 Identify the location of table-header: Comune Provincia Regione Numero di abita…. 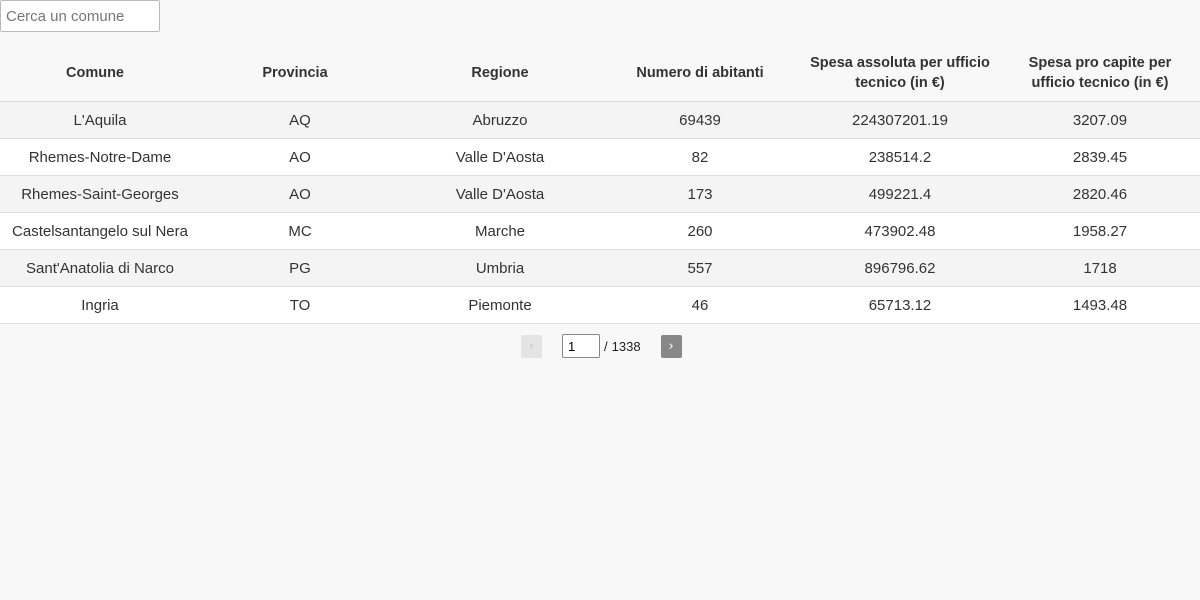
(600, 73).